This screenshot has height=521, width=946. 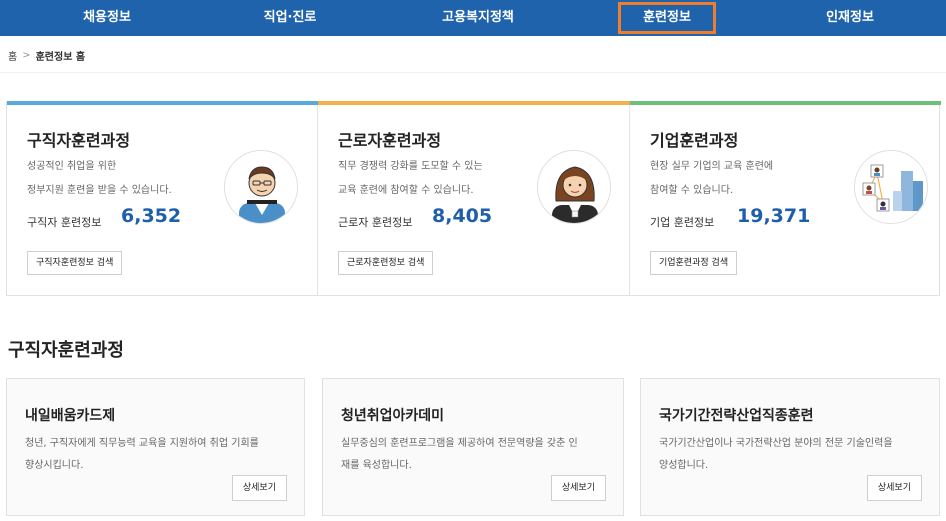 What do you see at coordinates (393, 416) in the screenshot?
I see `card-title: 청년취업아카데미` at bounding box center [393, 416].